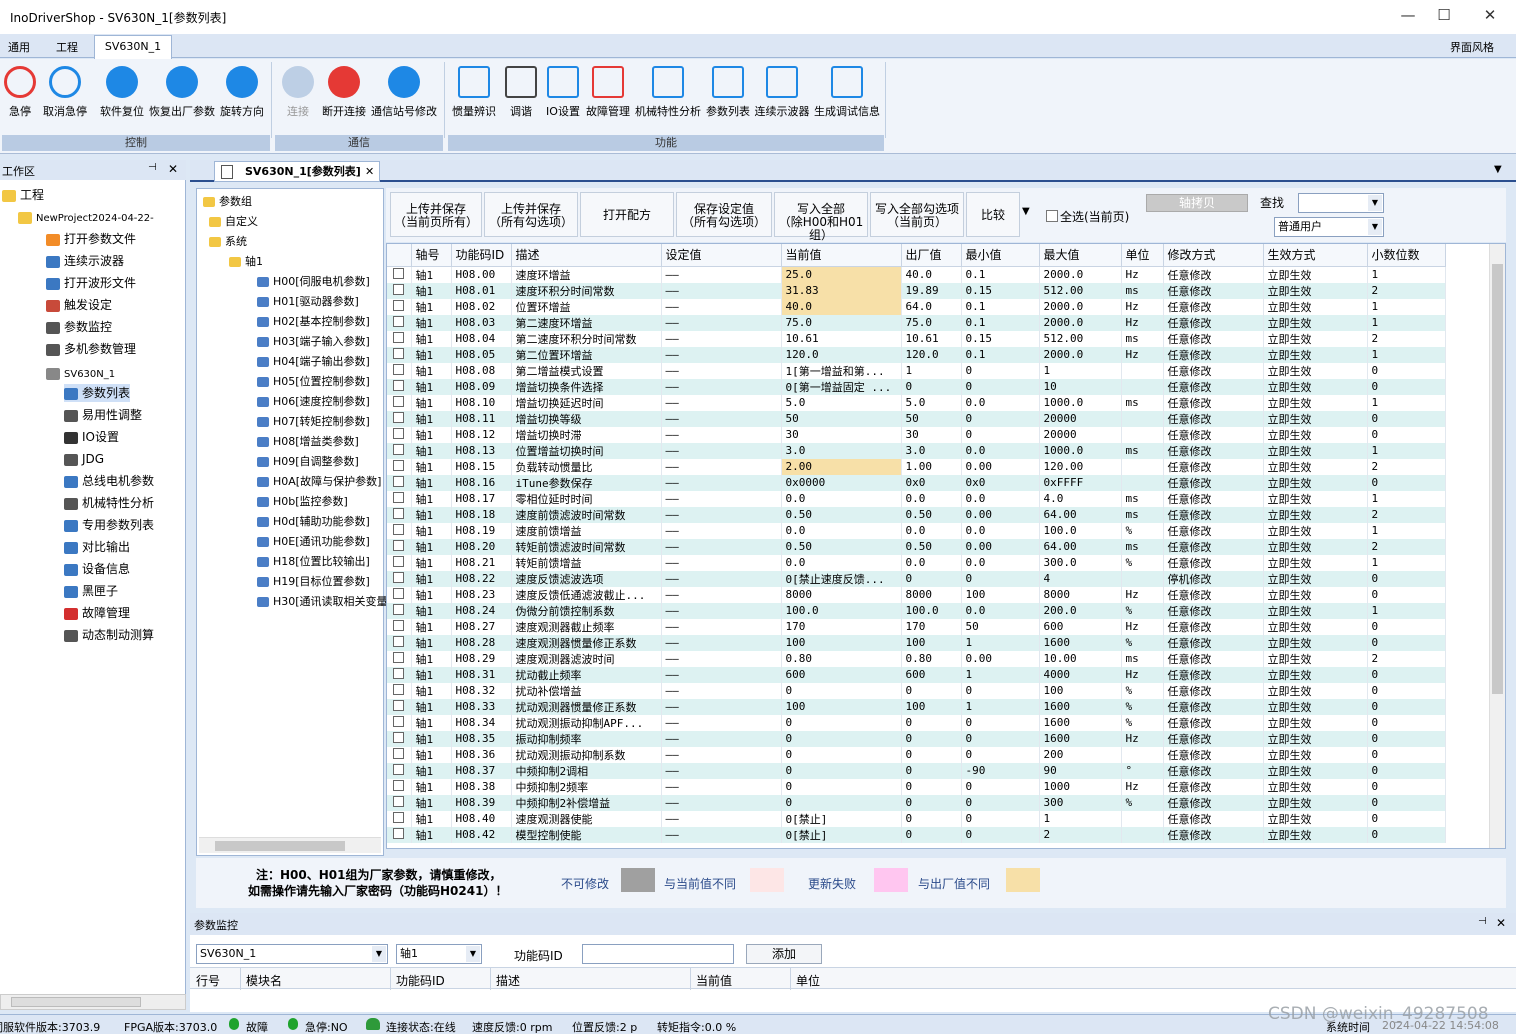 The height and width of the screenshot is (1034, 1516). Describe the element at coordinates (1052, 216) in the screenshot. I see `select-all-checkbox` at that location.